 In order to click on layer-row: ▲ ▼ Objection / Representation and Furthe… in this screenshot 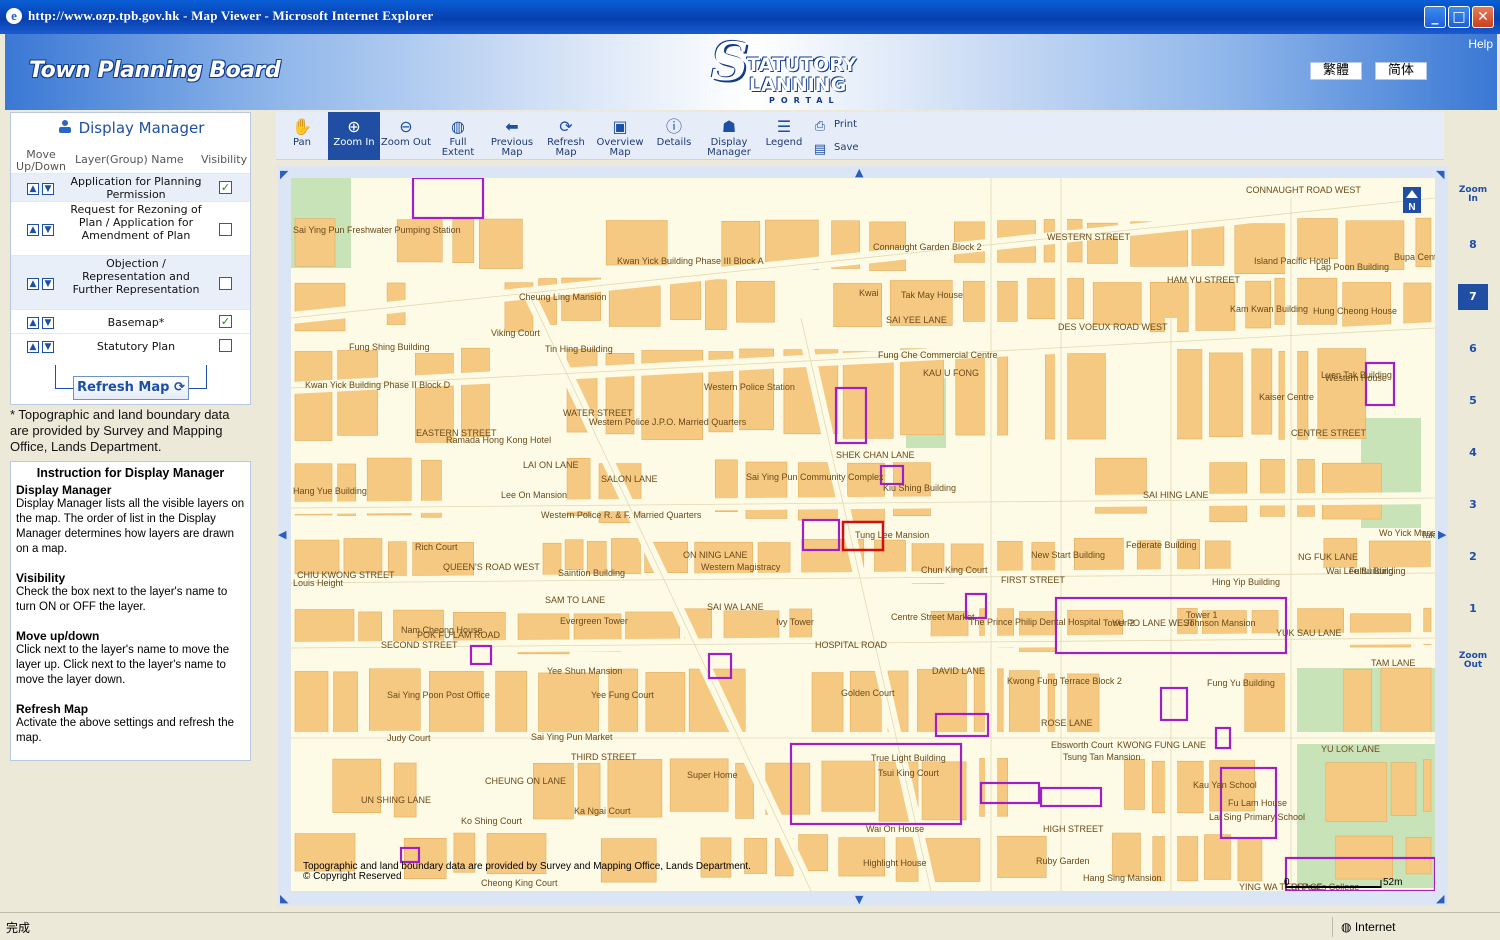, I will do `click(130, 282)`.